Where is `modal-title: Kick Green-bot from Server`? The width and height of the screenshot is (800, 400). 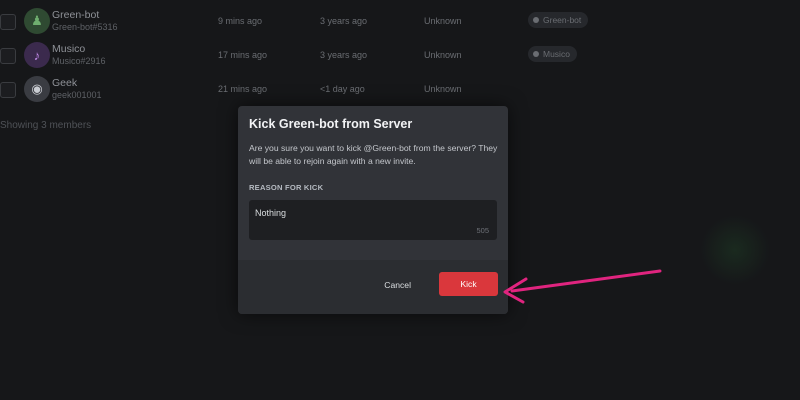
modal-title: Kick Green-bot from Server is located at coordinates (331, 124).